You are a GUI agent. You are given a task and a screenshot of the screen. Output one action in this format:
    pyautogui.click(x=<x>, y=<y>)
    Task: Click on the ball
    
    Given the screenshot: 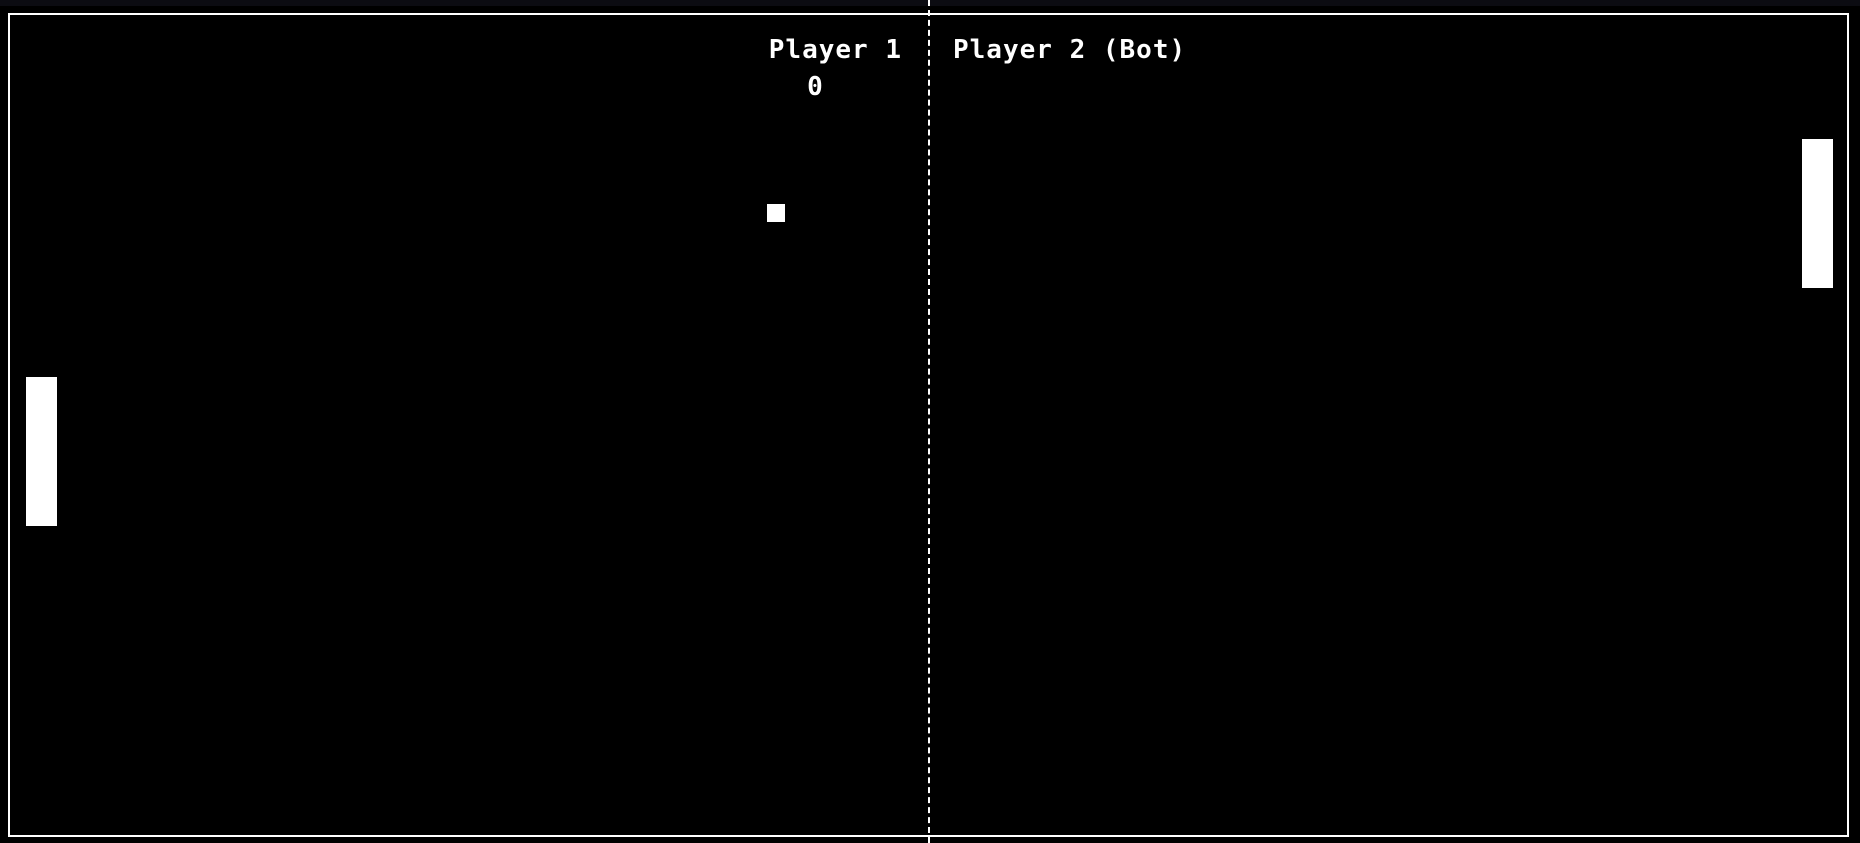 What is the action you would take?
    pyautogui.click(x=776, y=213)
    